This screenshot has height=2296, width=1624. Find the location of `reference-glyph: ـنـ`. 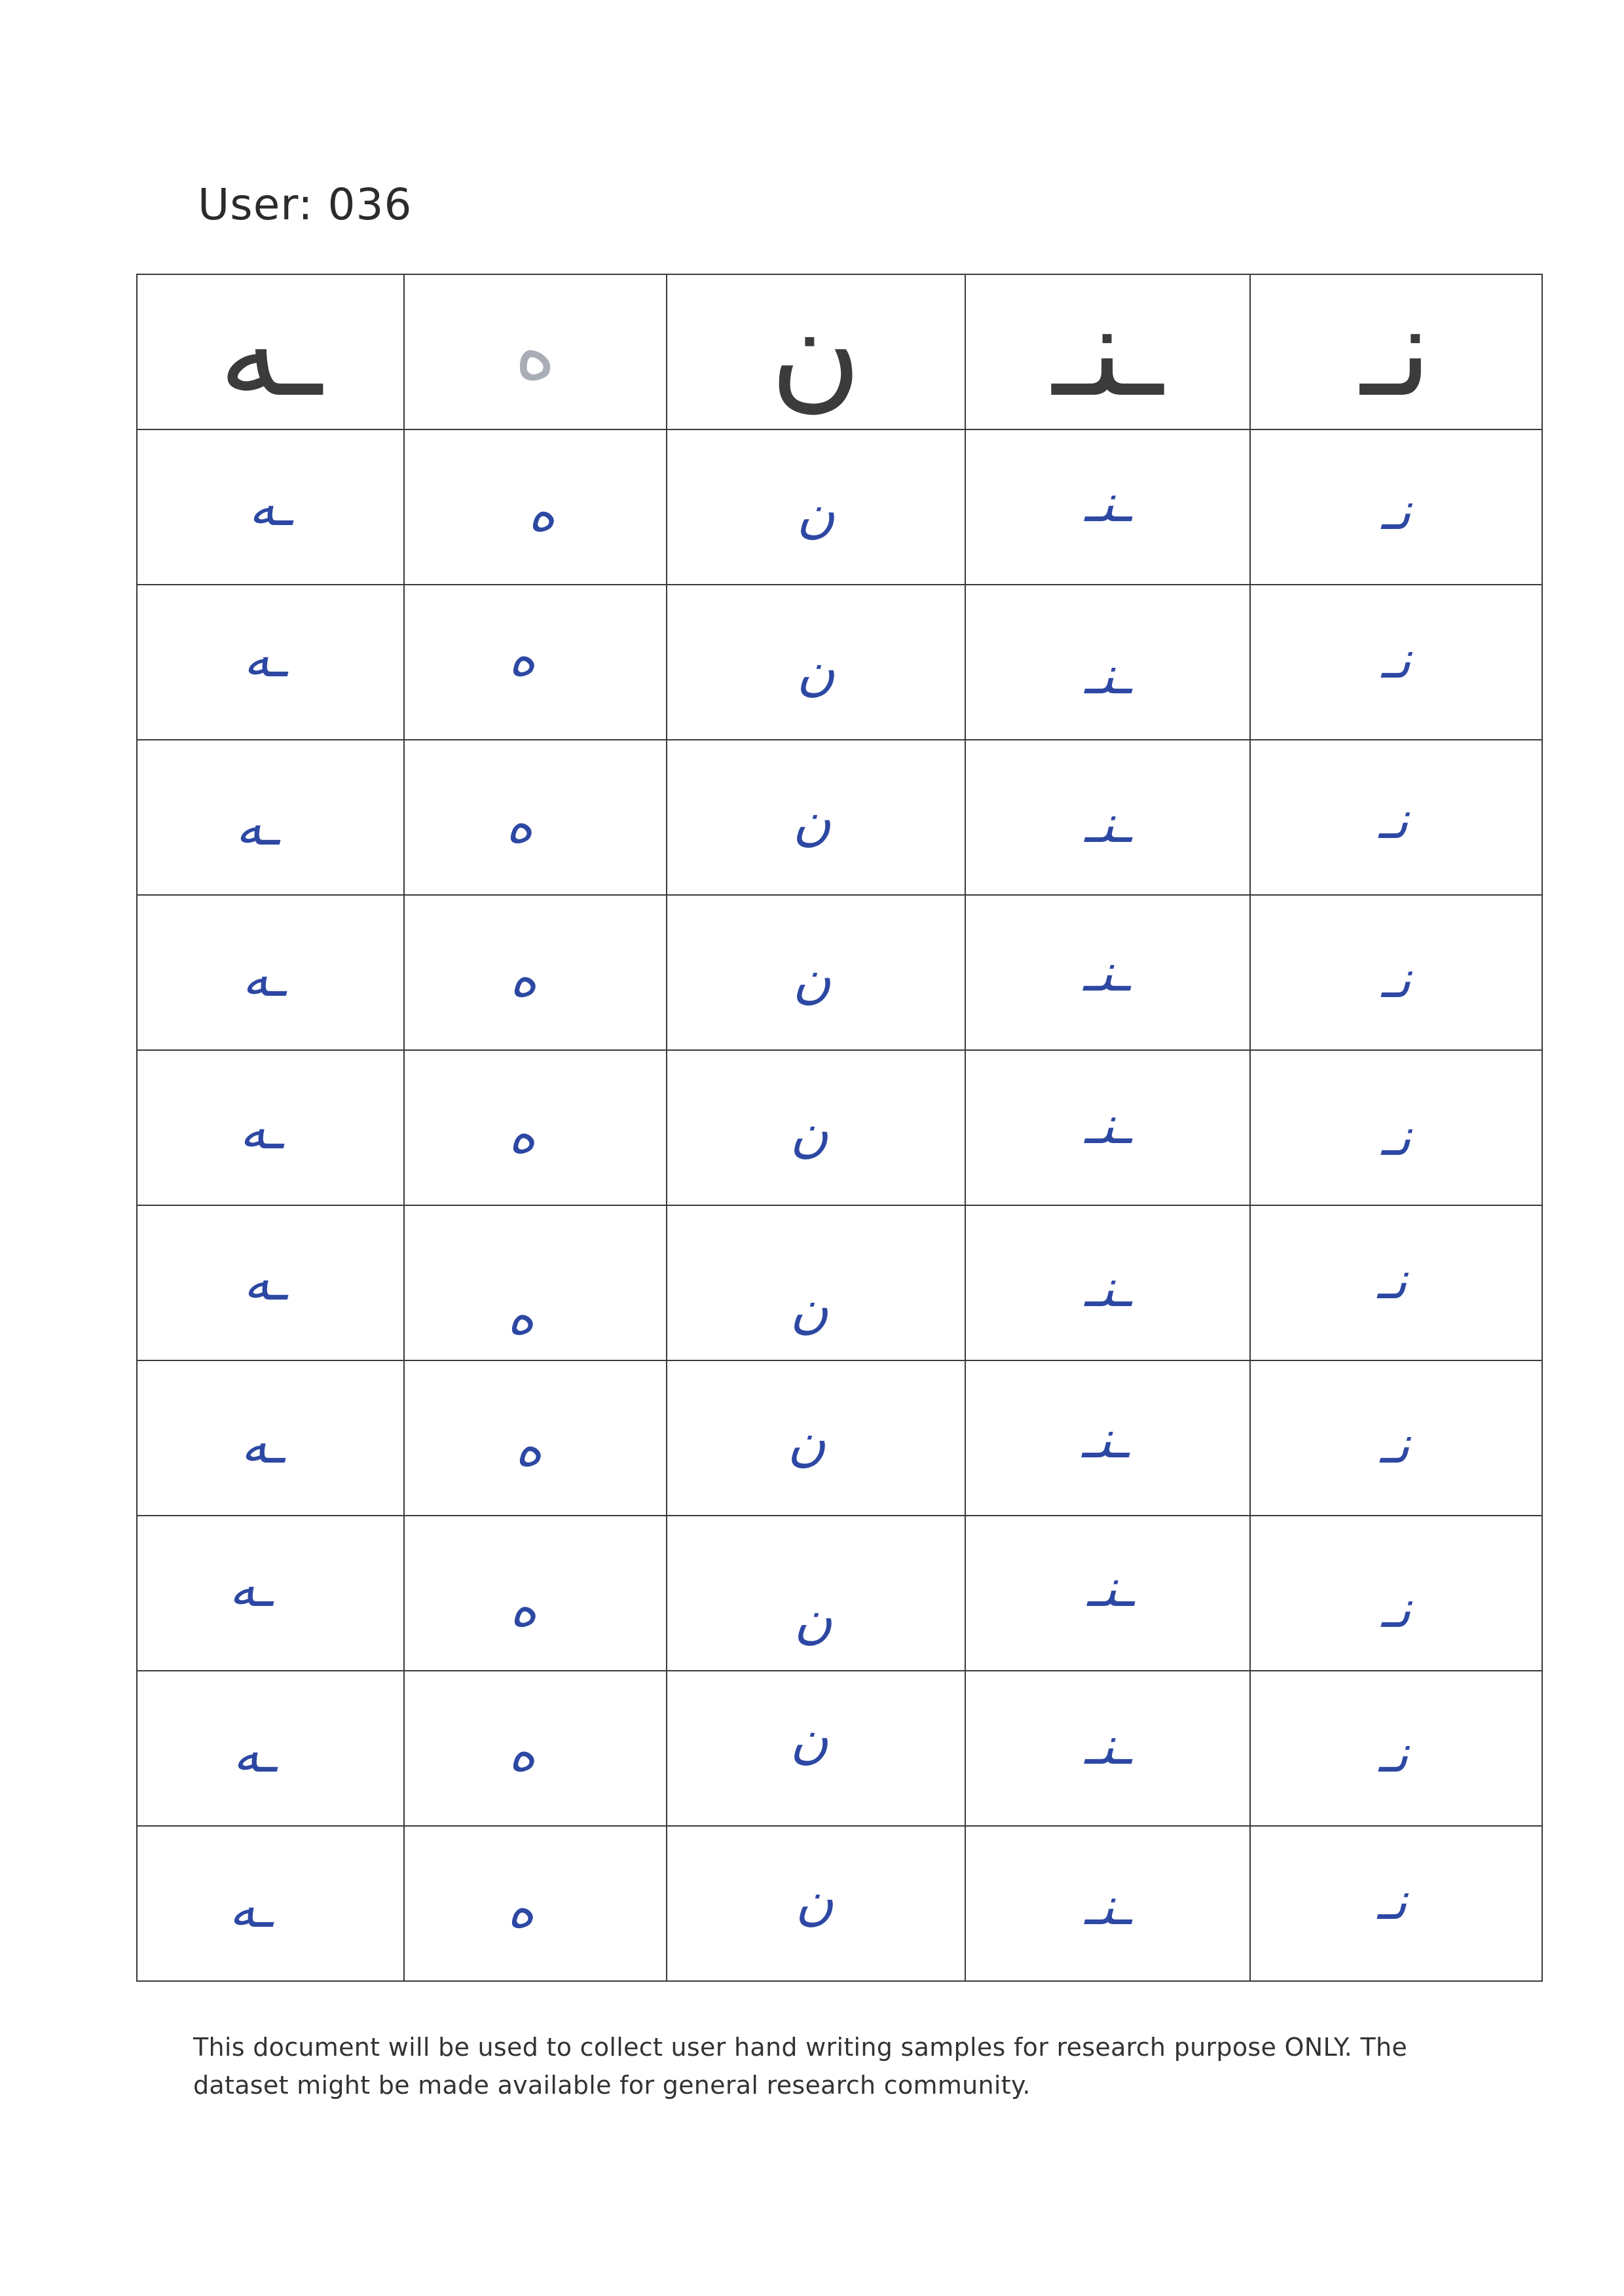

reference-glyph: ـنـ is located at coordinates (1107, 351).